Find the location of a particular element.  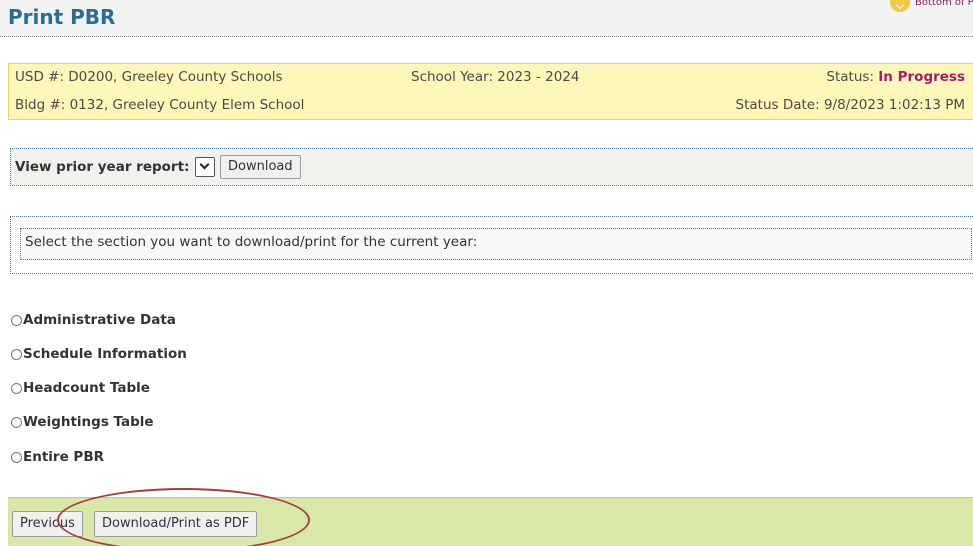

school-year: School Year: 2023 - 2024 is located at coordinates (495, 77).